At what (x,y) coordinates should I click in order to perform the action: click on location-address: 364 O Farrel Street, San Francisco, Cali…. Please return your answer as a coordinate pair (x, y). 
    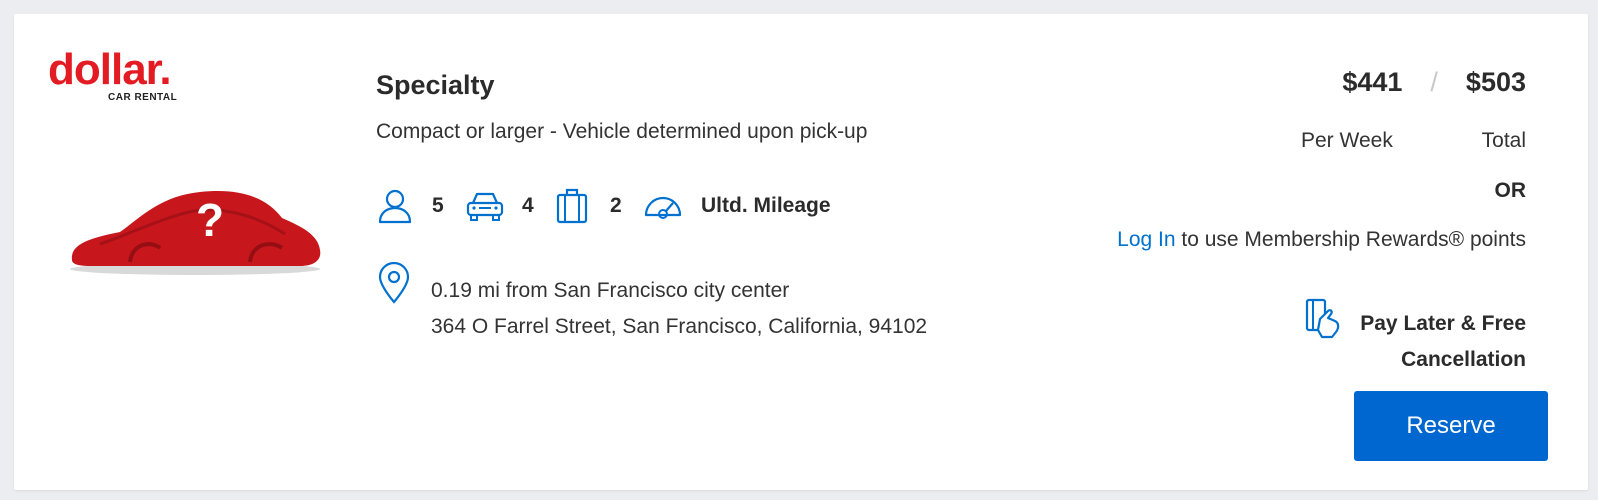
    Looking at the image, I should click on (679, 326).